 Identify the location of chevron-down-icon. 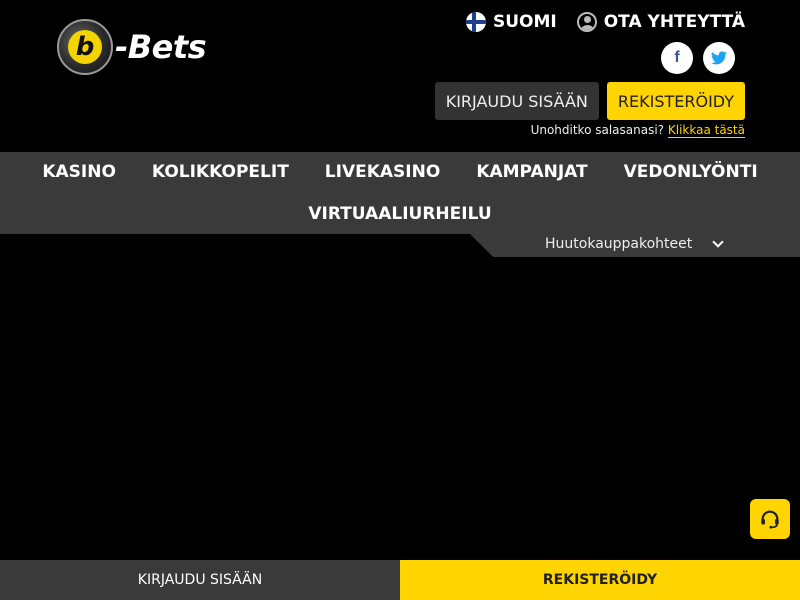
(718, 242).